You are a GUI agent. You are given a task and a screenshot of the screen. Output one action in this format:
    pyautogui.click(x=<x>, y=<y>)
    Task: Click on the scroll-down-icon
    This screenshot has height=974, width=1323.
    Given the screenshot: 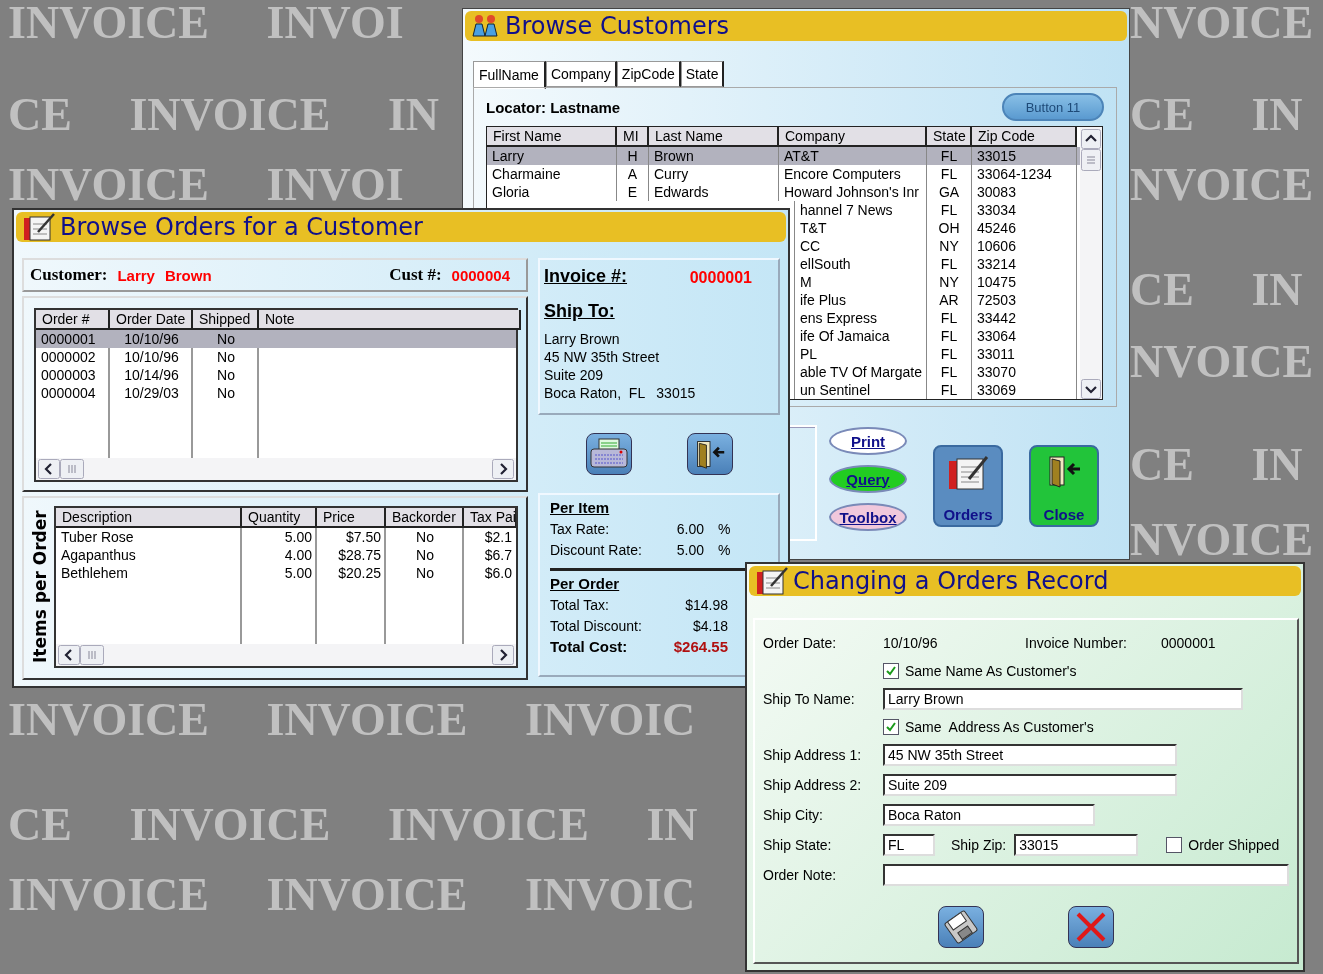 What is the action you would take?
    pyautogui.click(x=1091, y=389)
    